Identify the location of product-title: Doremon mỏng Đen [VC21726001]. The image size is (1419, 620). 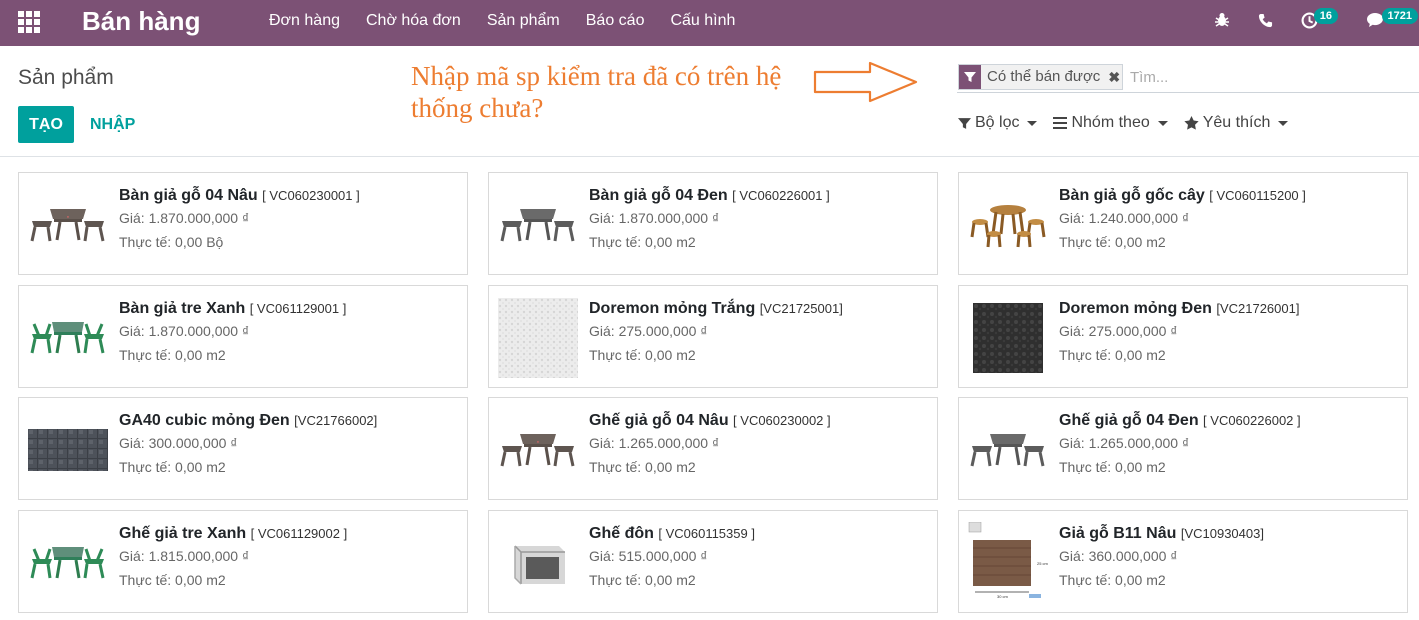
(1179, 309).